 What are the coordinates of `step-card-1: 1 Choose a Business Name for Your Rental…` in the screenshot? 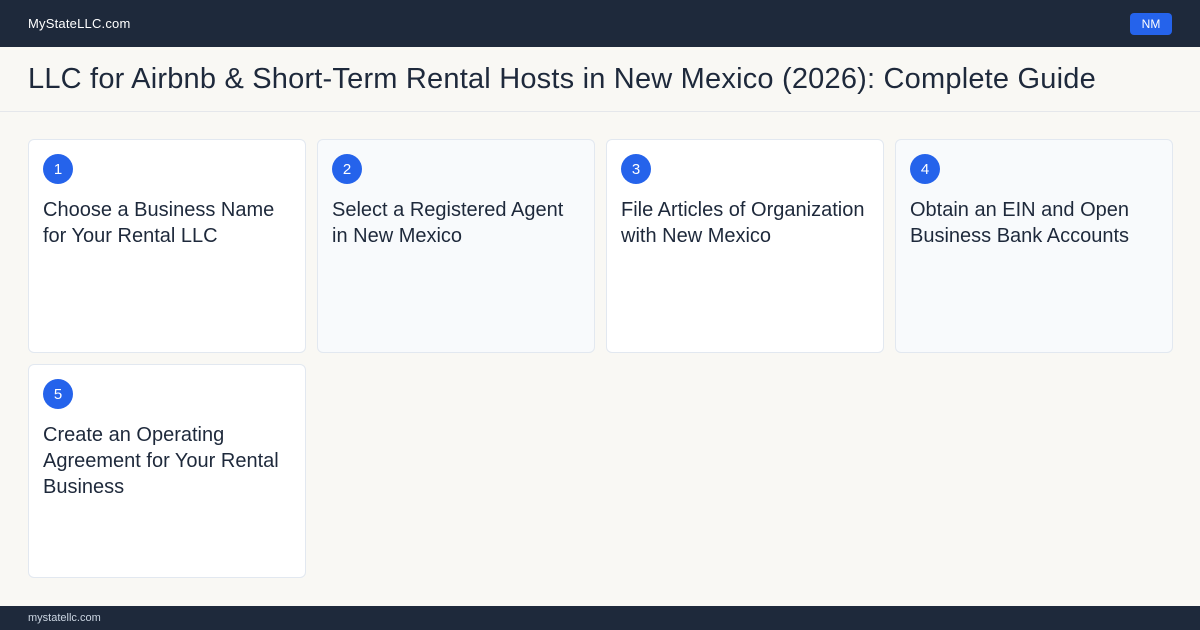 It's located at (167, 246).